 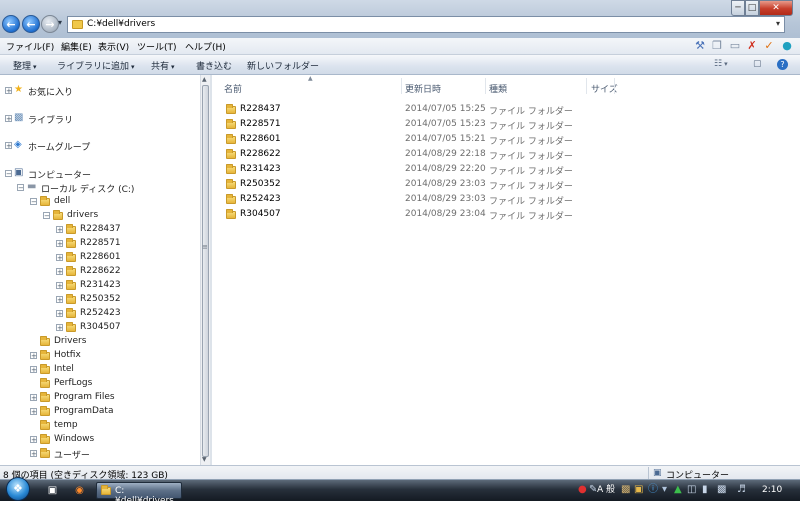 What do you see at coordinates (582, 490) in the screenshot?
I see `record-icon: ●` at bounding box center [582, 490].